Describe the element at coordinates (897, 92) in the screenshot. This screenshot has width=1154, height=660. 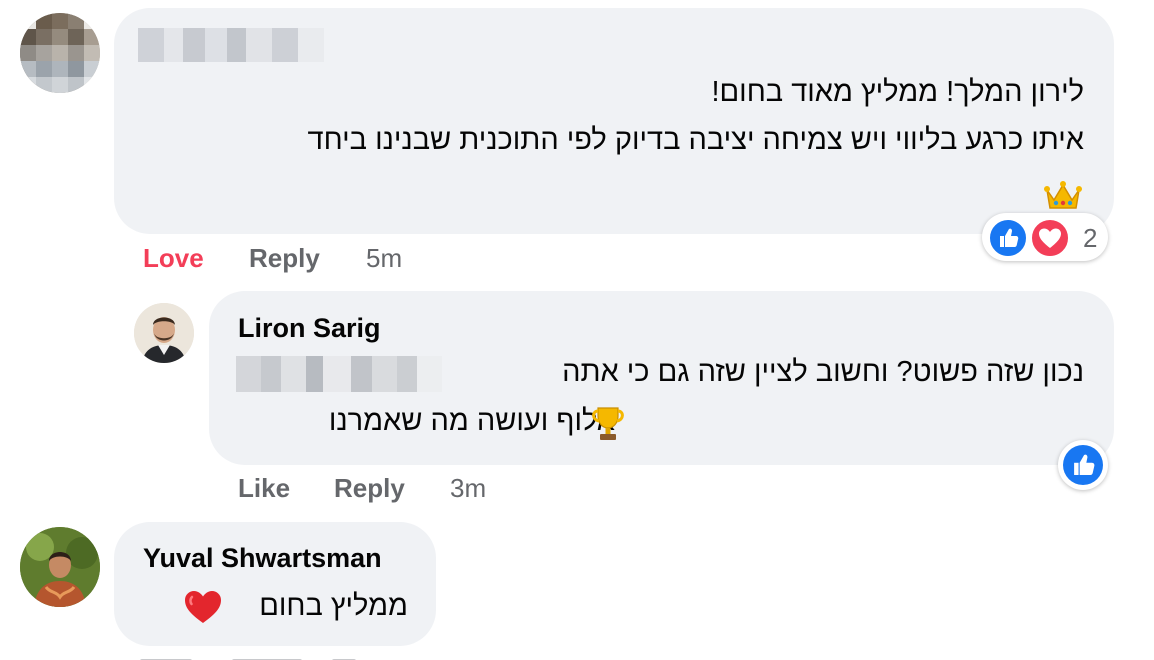
I see `comment-text-line: לירון המלך! ממליץ מאוד בחום!` at that location.